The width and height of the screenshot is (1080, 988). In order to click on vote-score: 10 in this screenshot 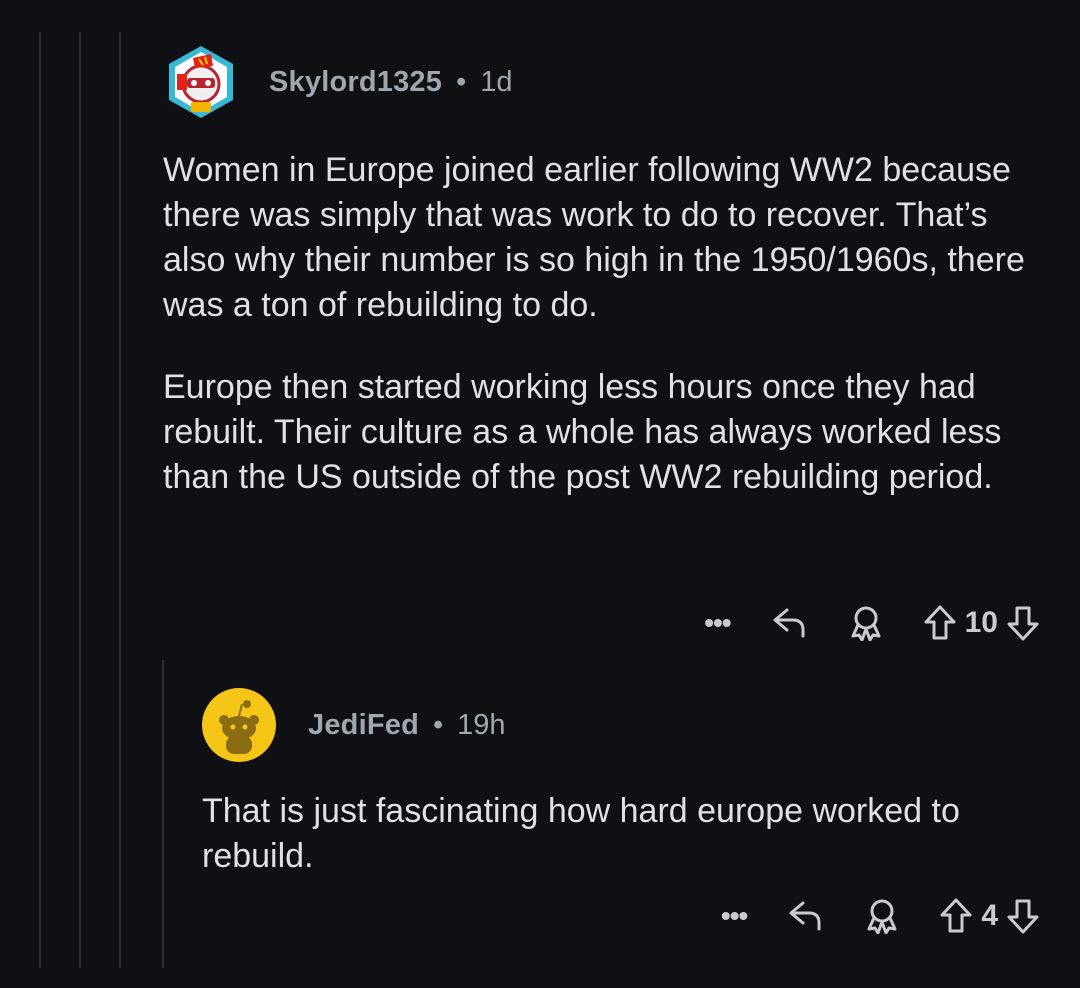, I will do `click(981, 622)`.